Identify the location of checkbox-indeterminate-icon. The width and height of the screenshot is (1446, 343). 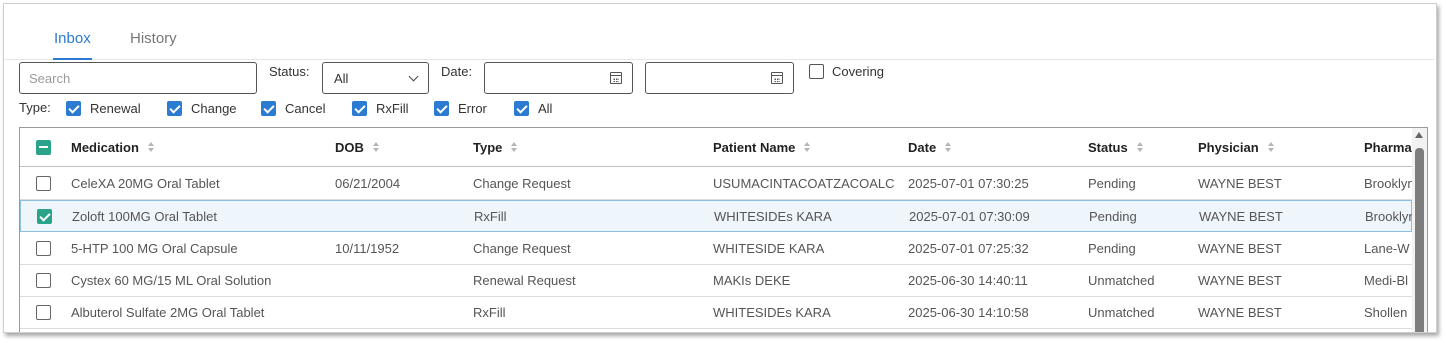
(43, 147).